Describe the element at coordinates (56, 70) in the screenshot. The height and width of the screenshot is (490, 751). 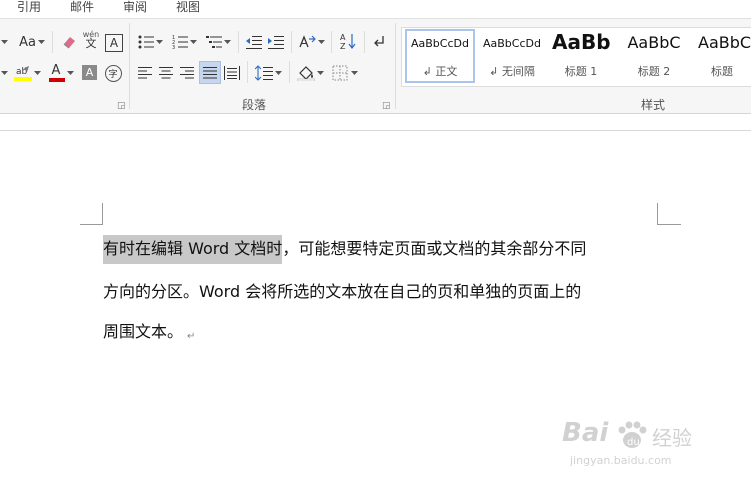
I see `font-color-letter: A` at that location.